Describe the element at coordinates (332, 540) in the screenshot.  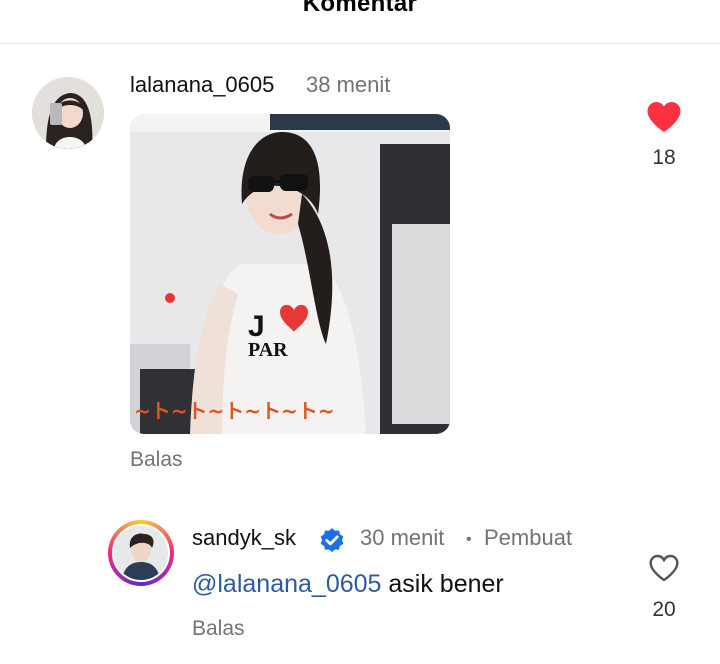
I see `verified-badge-icon` at that location.